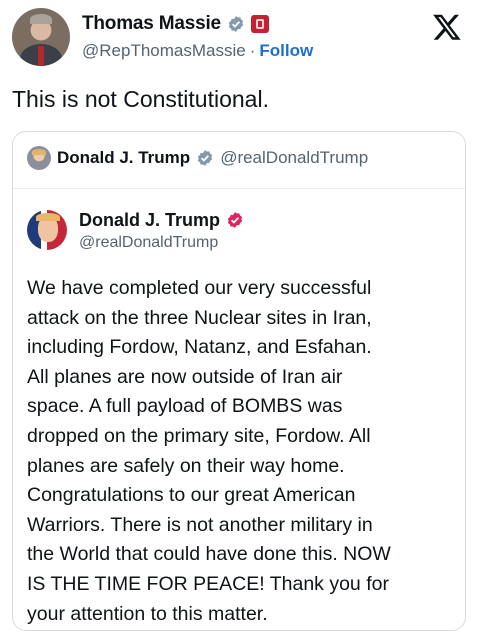 Image resolution: width=480 pixels, height=634 pixels. I want to click on author-handle: @RepThomasMassie, so click(164, 51).